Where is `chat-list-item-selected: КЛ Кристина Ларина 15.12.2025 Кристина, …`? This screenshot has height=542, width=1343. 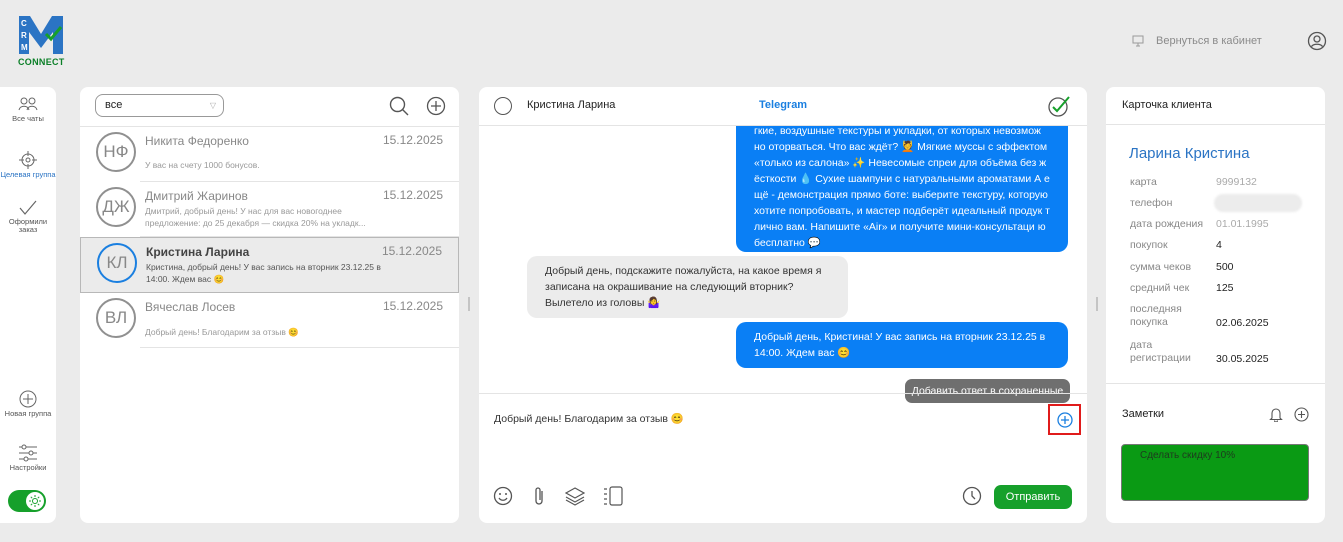 chat-list-item-selected: КЛ Кристина Ларина 15.12.2025 Кристина, … is located at coordinates (269, 265).